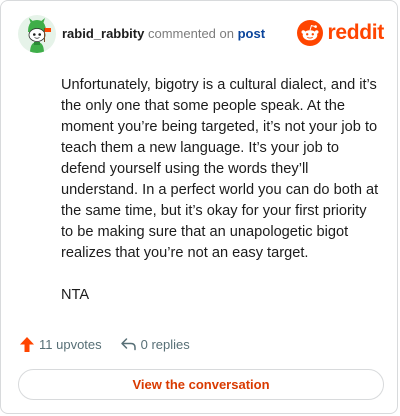  Describe the element at coordinates (310, 33) in the screenshot. I see `reddit-logo-icon` at that location.